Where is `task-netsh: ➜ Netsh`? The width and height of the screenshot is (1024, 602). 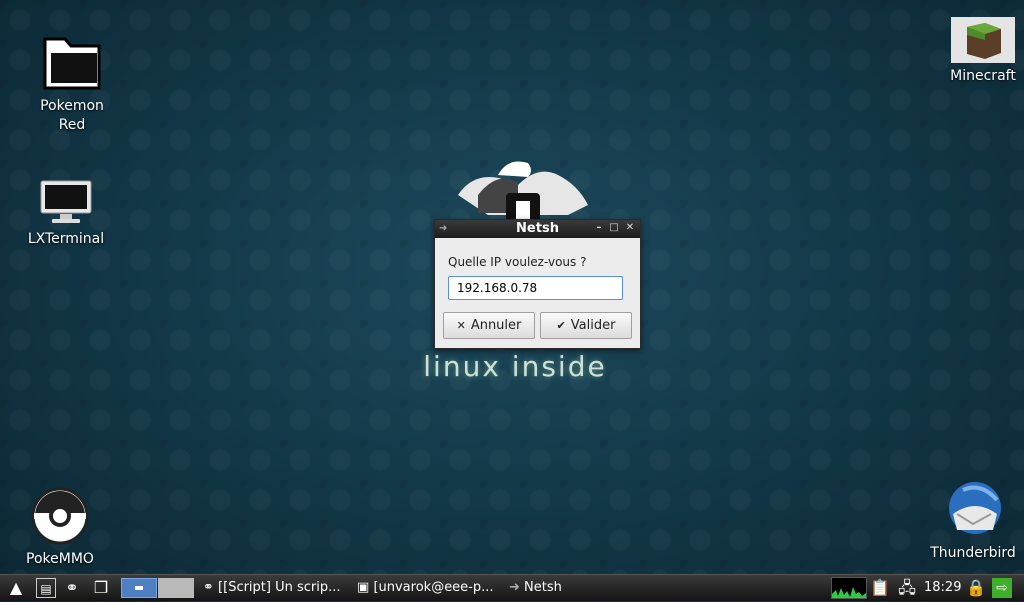 task-netsh: ➜ Netsh is located at coordinates (554, 588).